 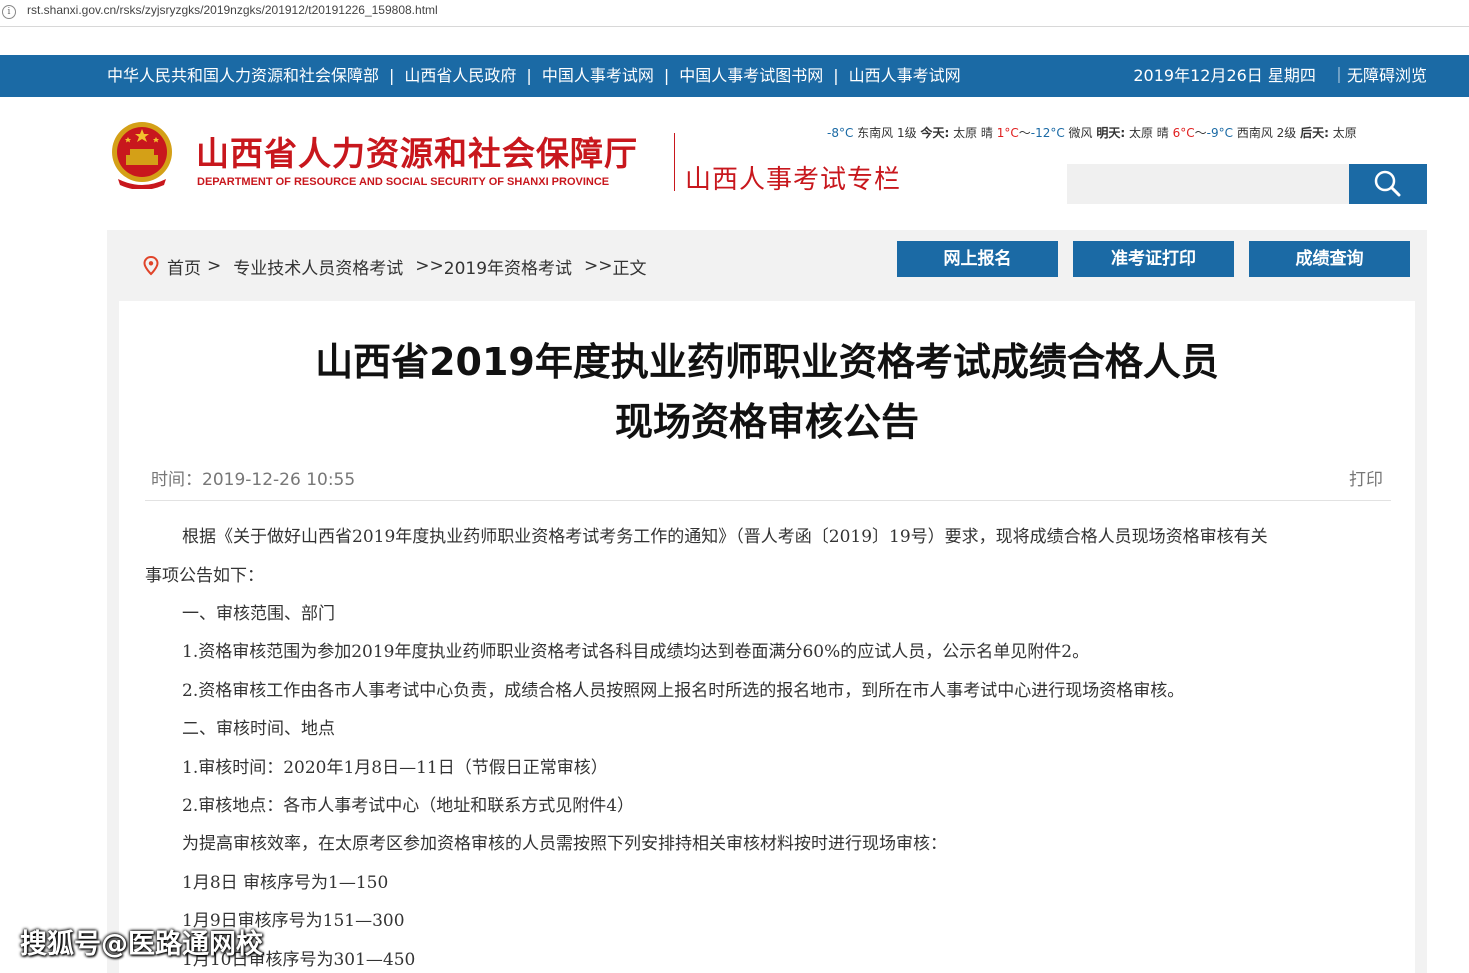 What do you see at coordinates (258, 614) in the screenshot?
I see `article-heading: 一、审核范围、部门` at bounding box center [258, 614].